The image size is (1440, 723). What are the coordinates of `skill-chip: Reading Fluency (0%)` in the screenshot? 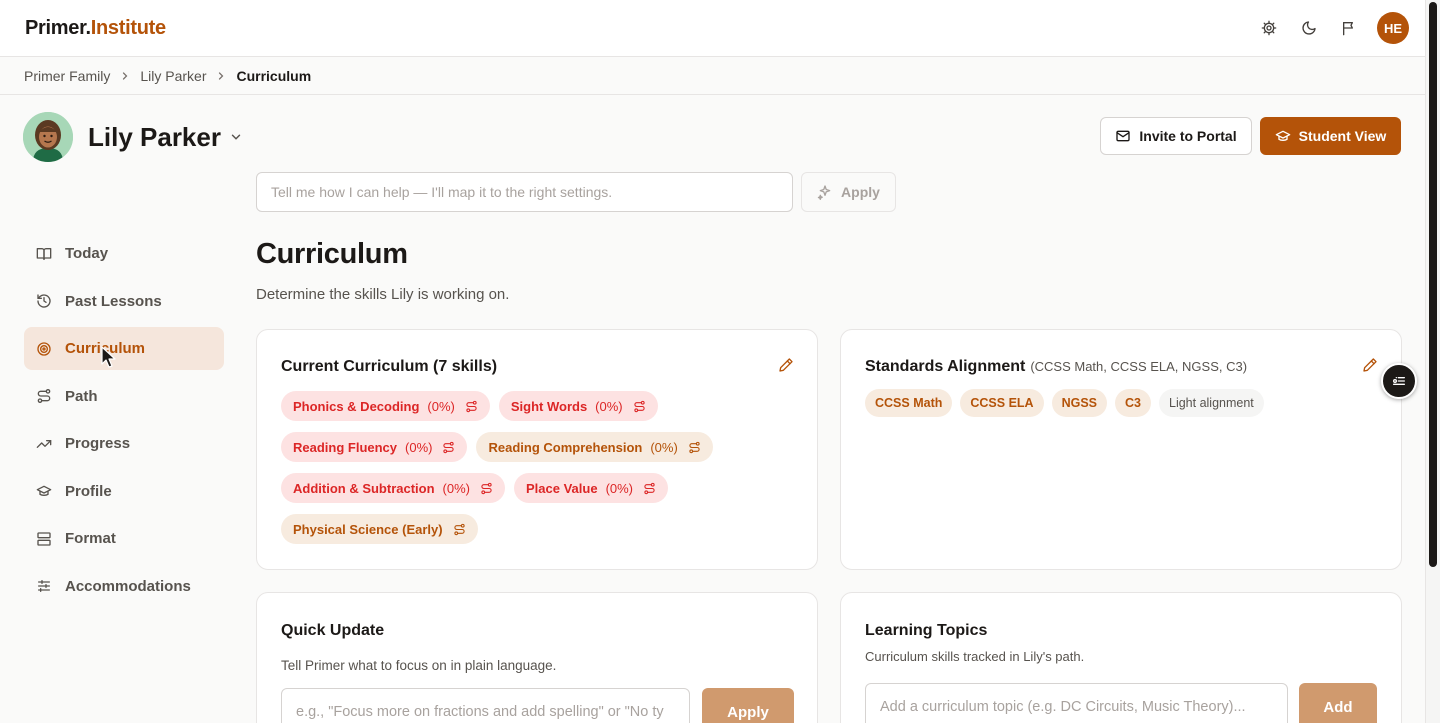 It's located at (374, 447).